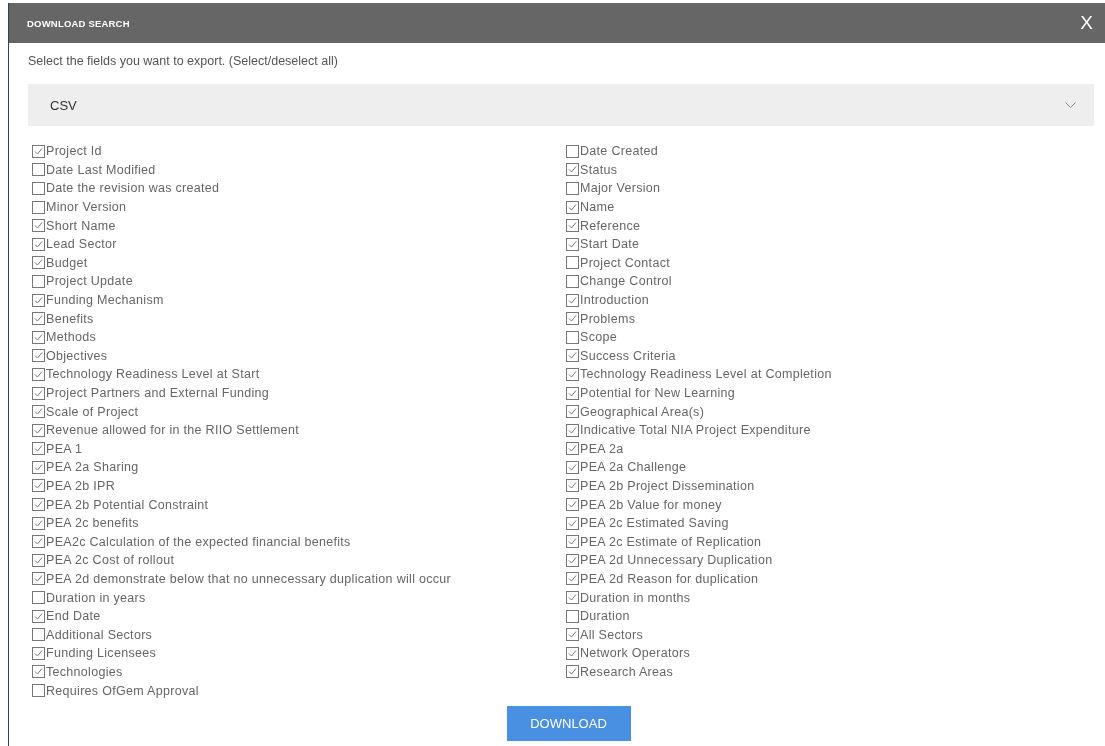  What do you see at coordinates (628, 355) in the screenshot?
I see `field-label: Success Criteria` at bounding box center [628, 355].